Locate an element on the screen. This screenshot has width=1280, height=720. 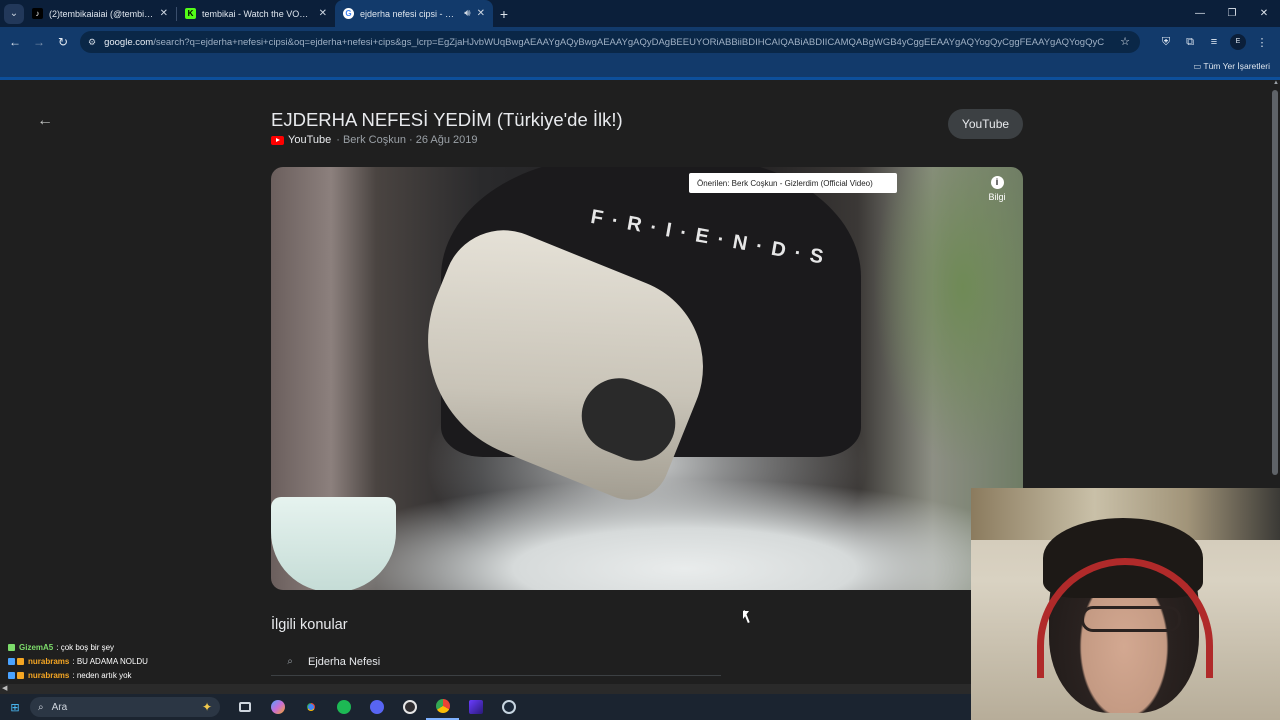
tab-title: (2)tembikaiaiai (@tembikaiaia is located at coordinates (101, 13).